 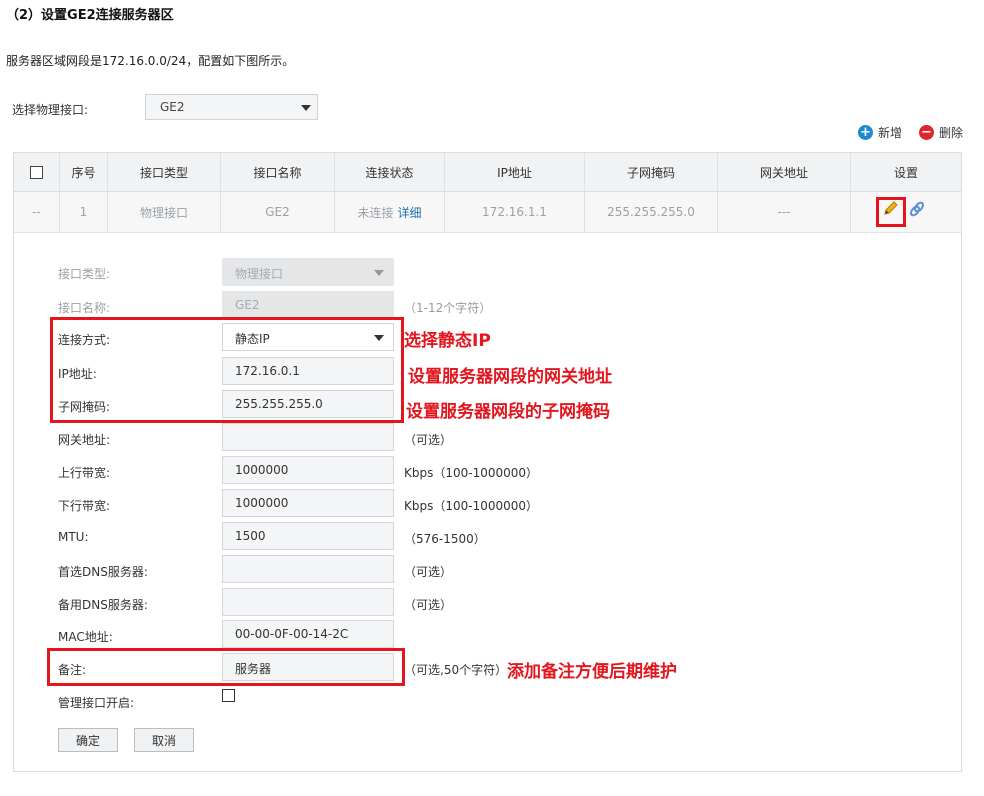 What do you see at coordinates (84, 274) in the screenshot?
I see `interface-type-label: 接口类型:` at bounding box center [84, 274].